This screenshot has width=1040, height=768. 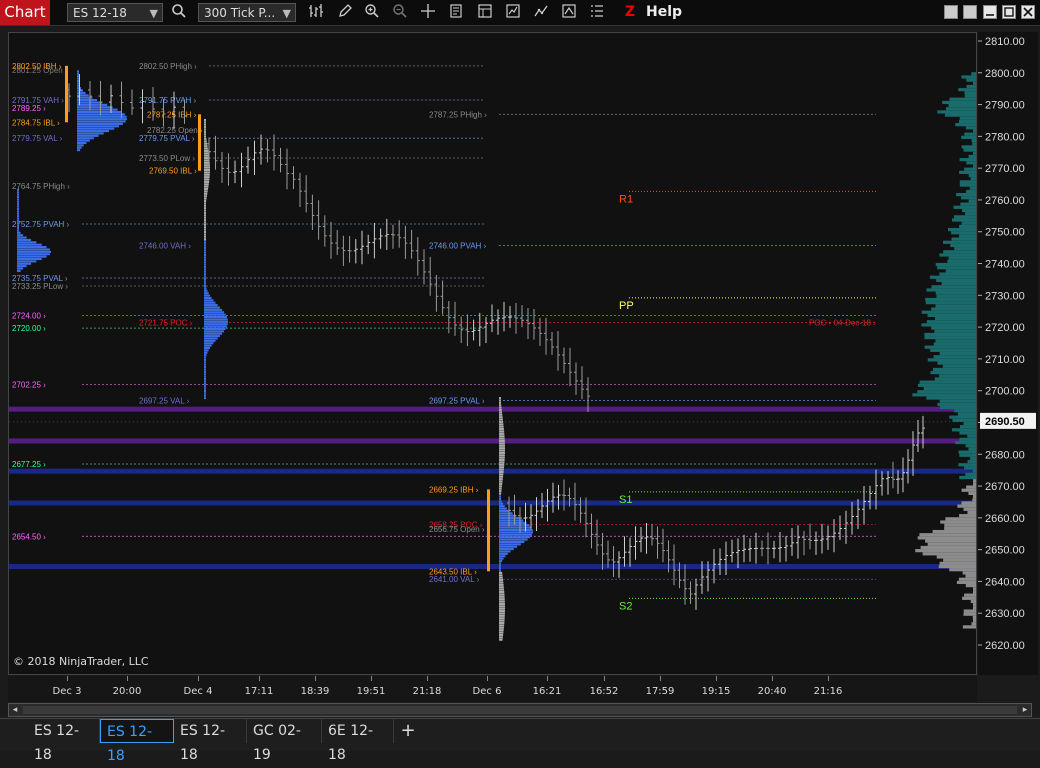 What do you see at coordinates (1005, 137) in the screenshot?
I see `y-tick-label: 2780.00` at bounding box center [1005, 137].